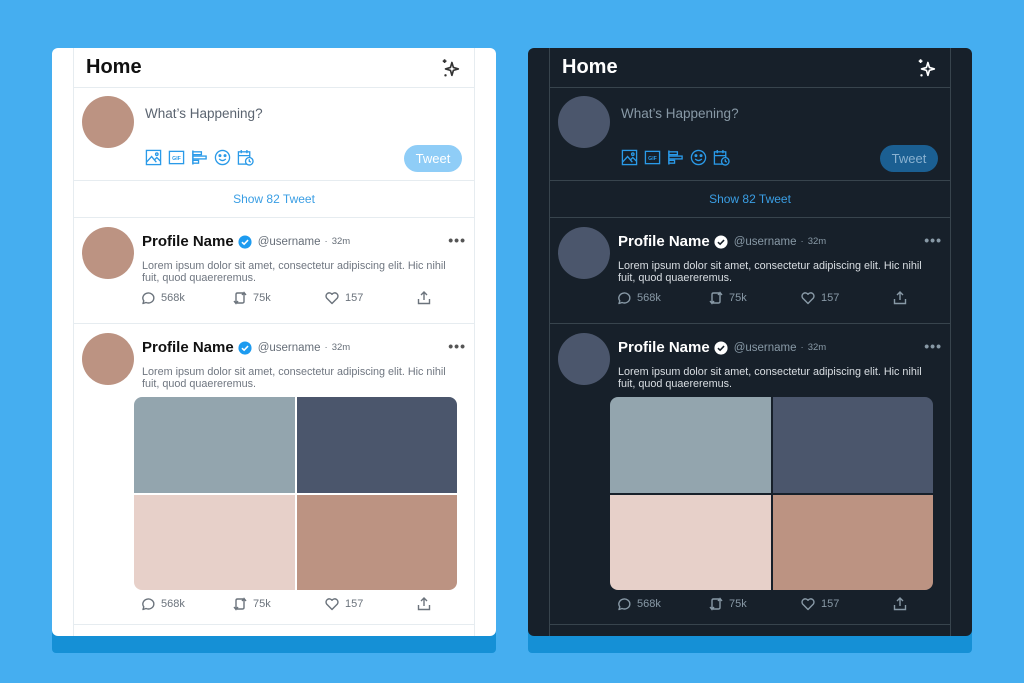  Describe the element at coordinates (274, 134) in the screenshot. I see `tweet-composer: What’s Happening? GIF Tweet` at that location.